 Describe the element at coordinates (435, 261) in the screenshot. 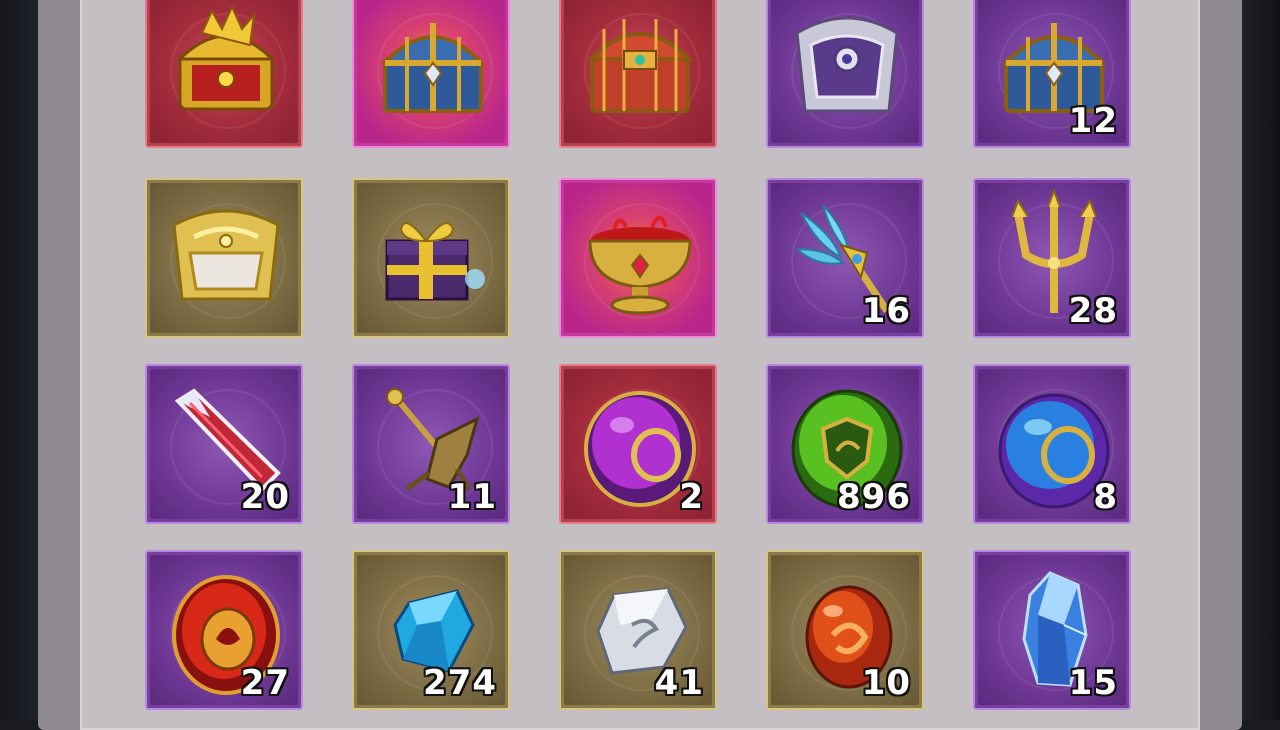

I see `gift-box-icon` at that location.